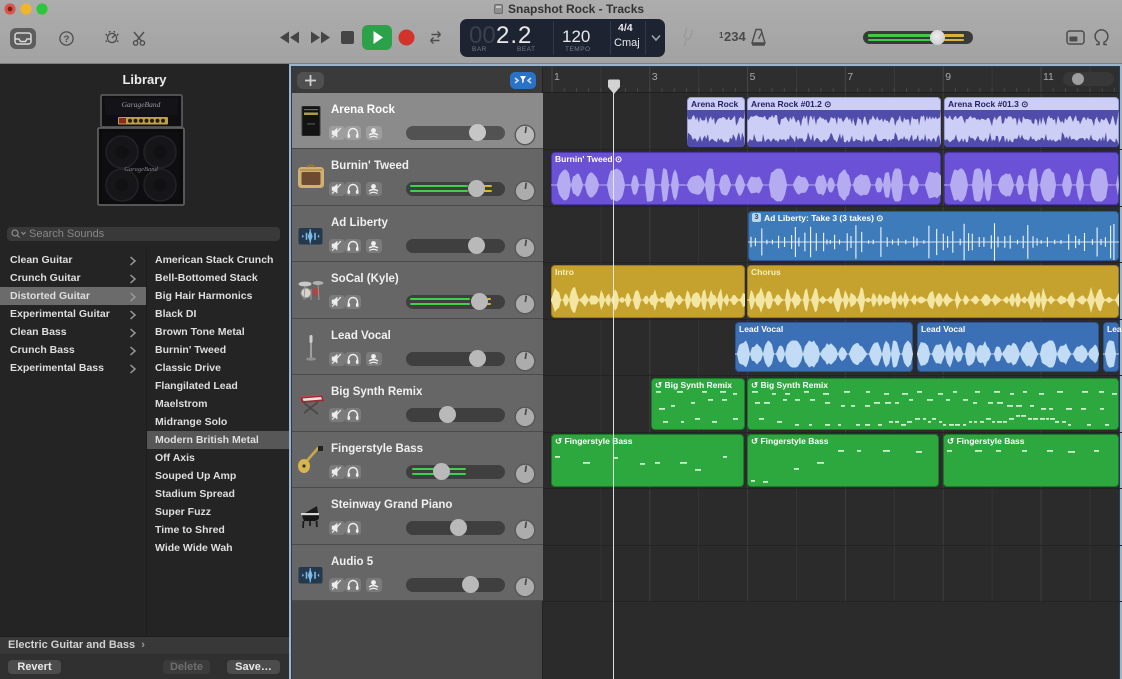 This screenshot has height=679, width=1122. What do you see at coordinates (948, 77) in the screenshot?
I see `svg-text: 9` at bounding box center [948, 77].